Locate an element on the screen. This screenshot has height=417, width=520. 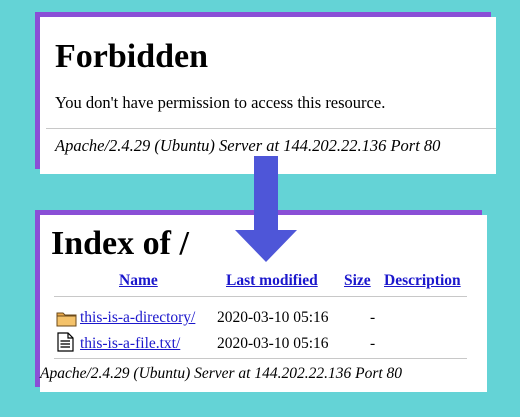
footer-divider is located at coordinates (260, 358).